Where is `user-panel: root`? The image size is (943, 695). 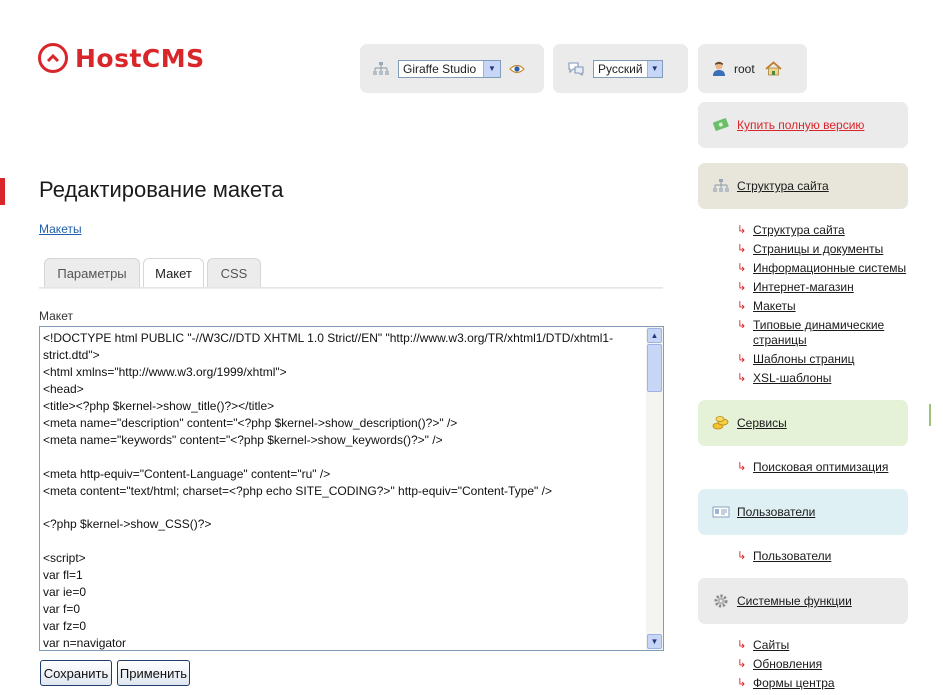
user-panel: root is located at coordinates (752, 68).